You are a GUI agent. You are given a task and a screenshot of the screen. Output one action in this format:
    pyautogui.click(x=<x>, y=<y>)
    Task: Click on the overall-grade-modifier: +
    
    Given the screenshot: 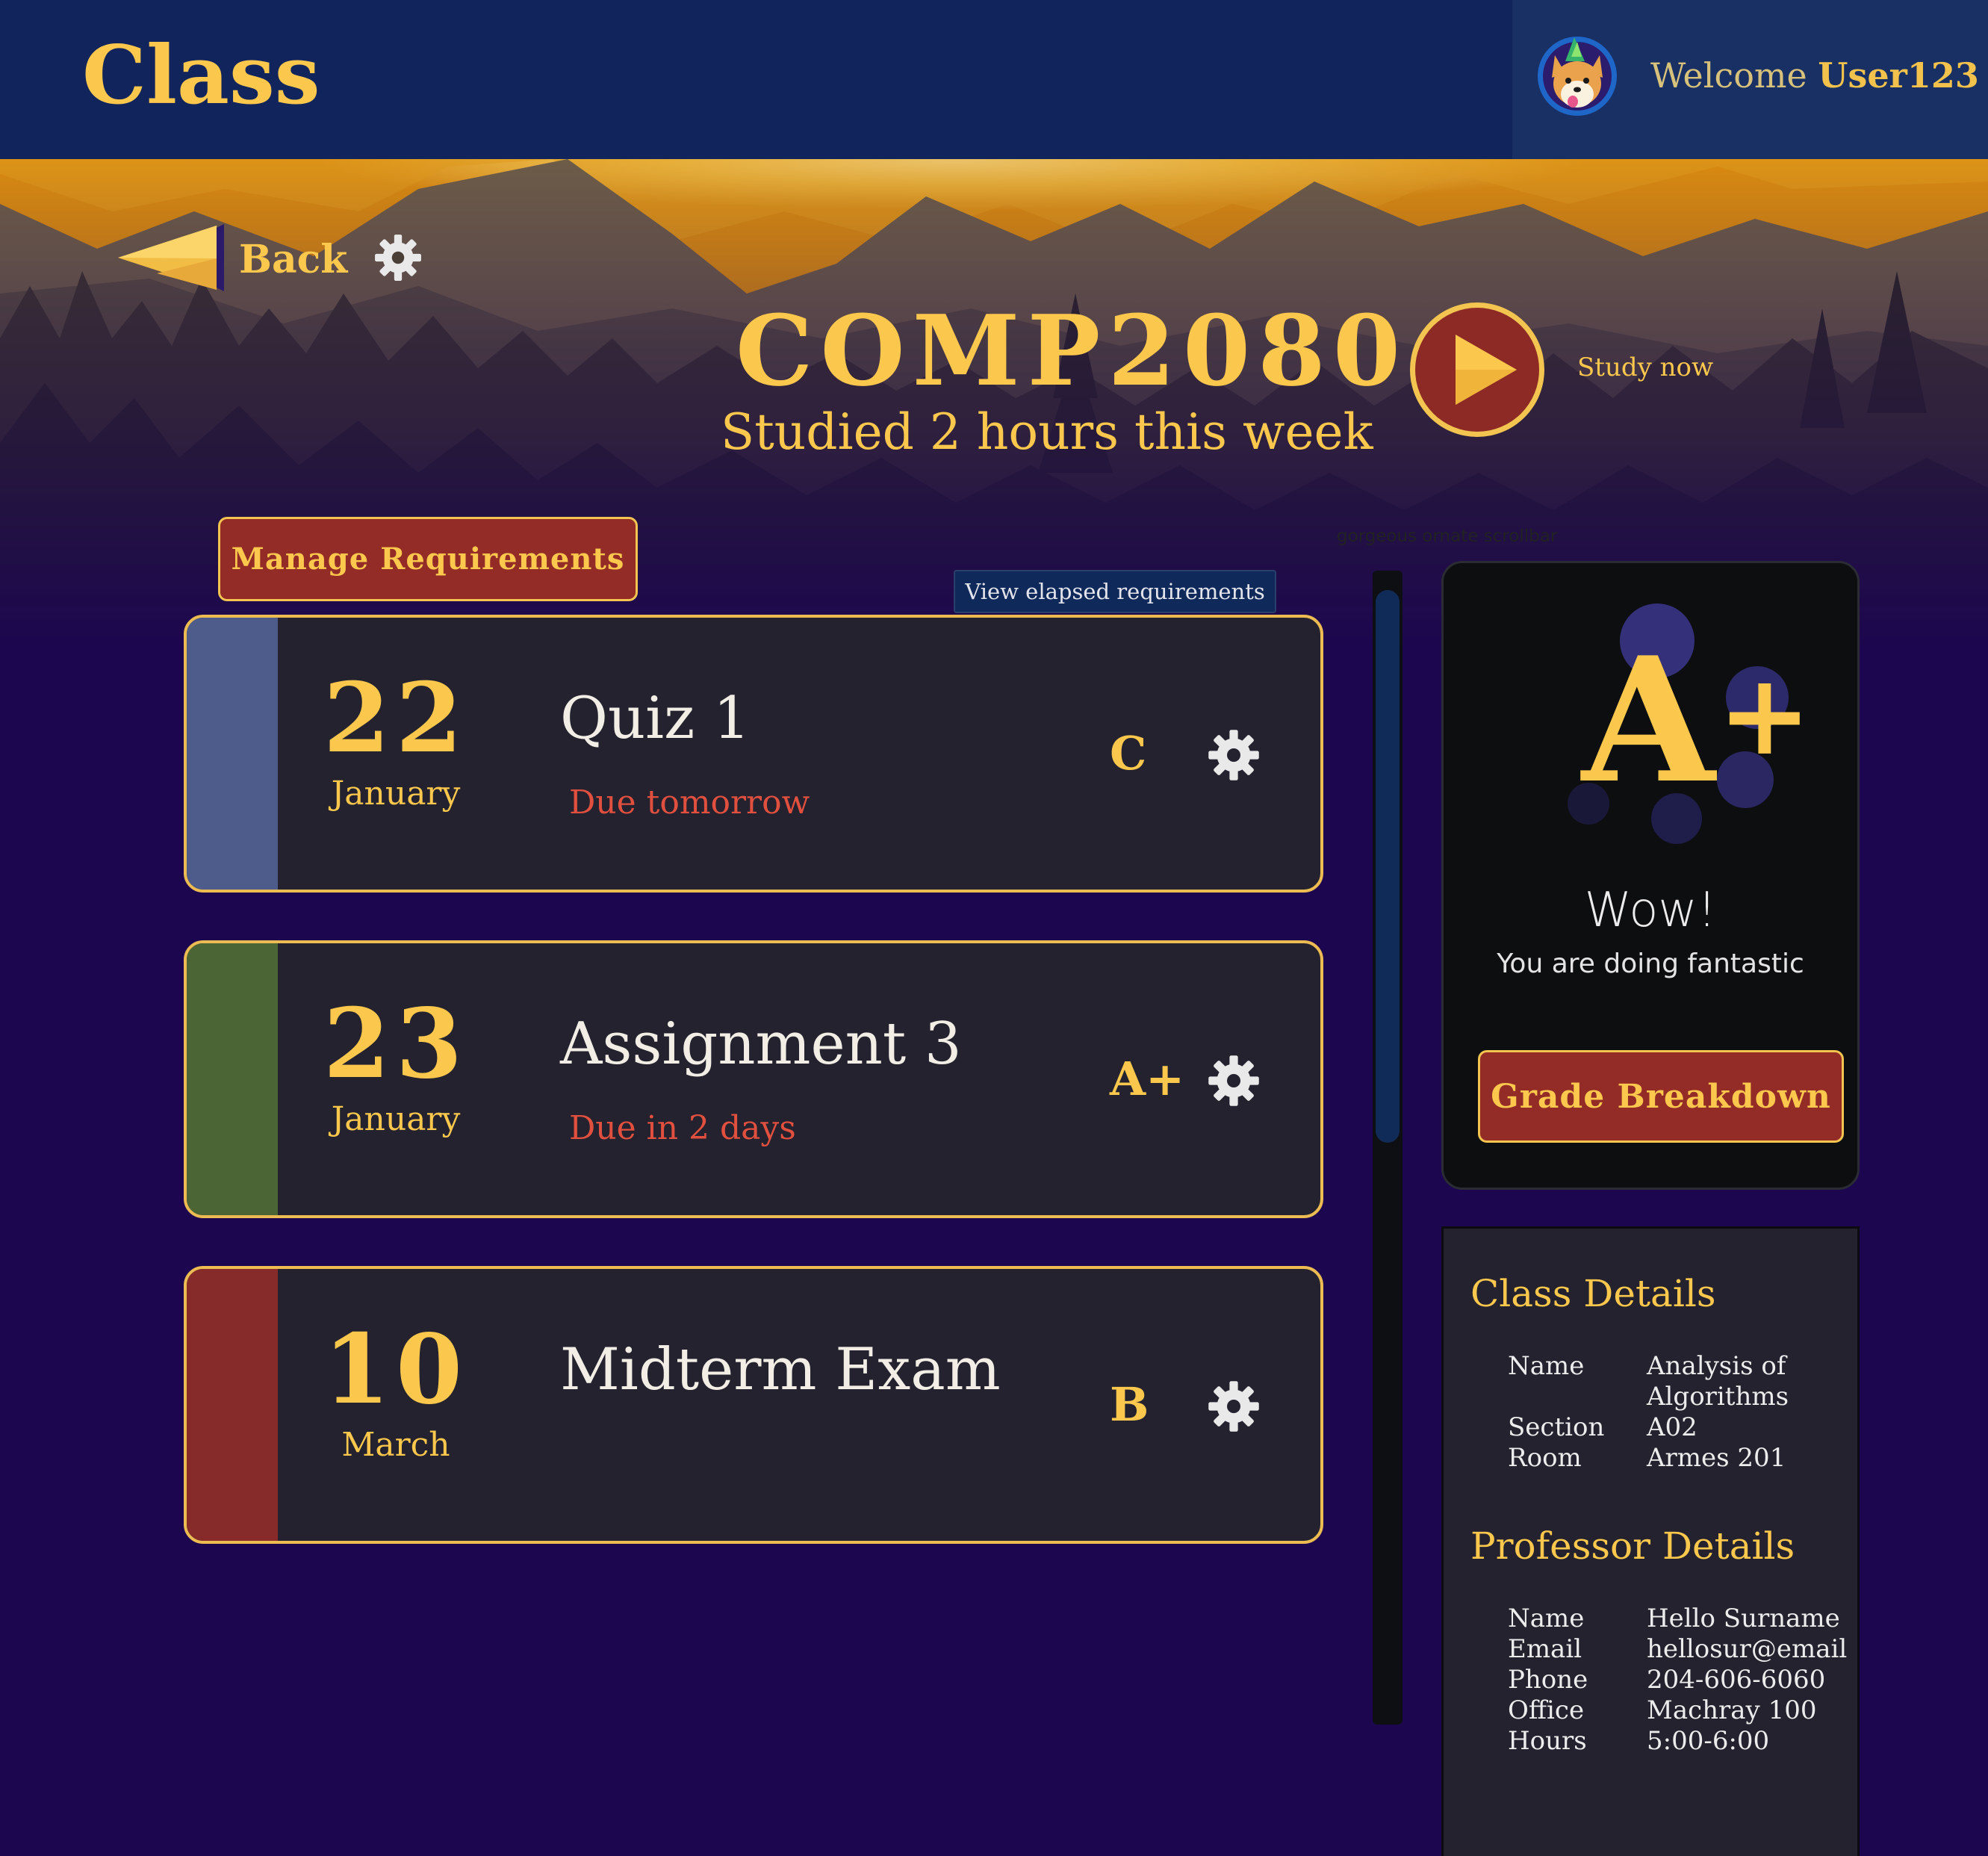 What is the action you would take?
    pyautogui.click(x=1765, y=714)
    